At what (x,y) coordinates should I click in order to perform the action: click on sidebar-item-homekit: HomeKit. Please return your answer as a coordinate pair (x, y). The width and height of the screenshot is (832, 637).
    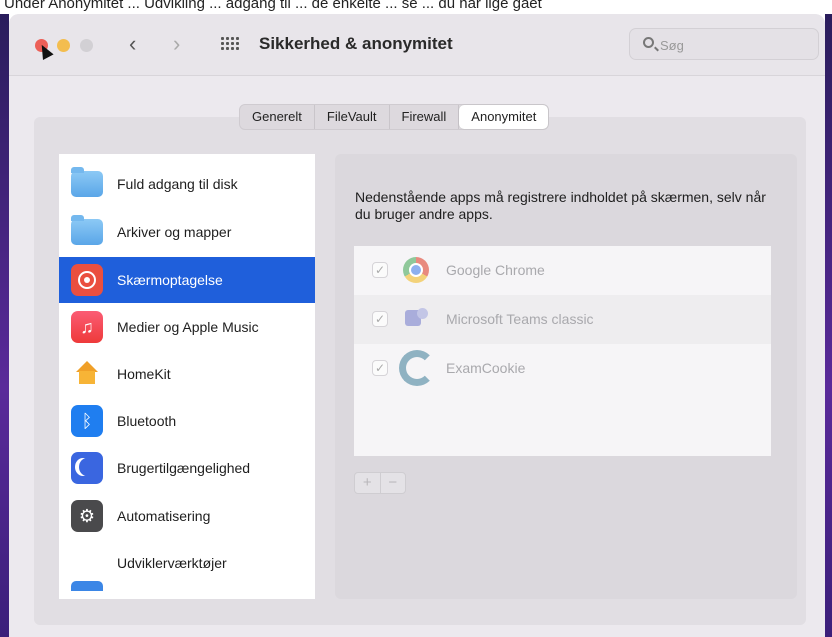
    Looking at the image, I should click on (187, 374).